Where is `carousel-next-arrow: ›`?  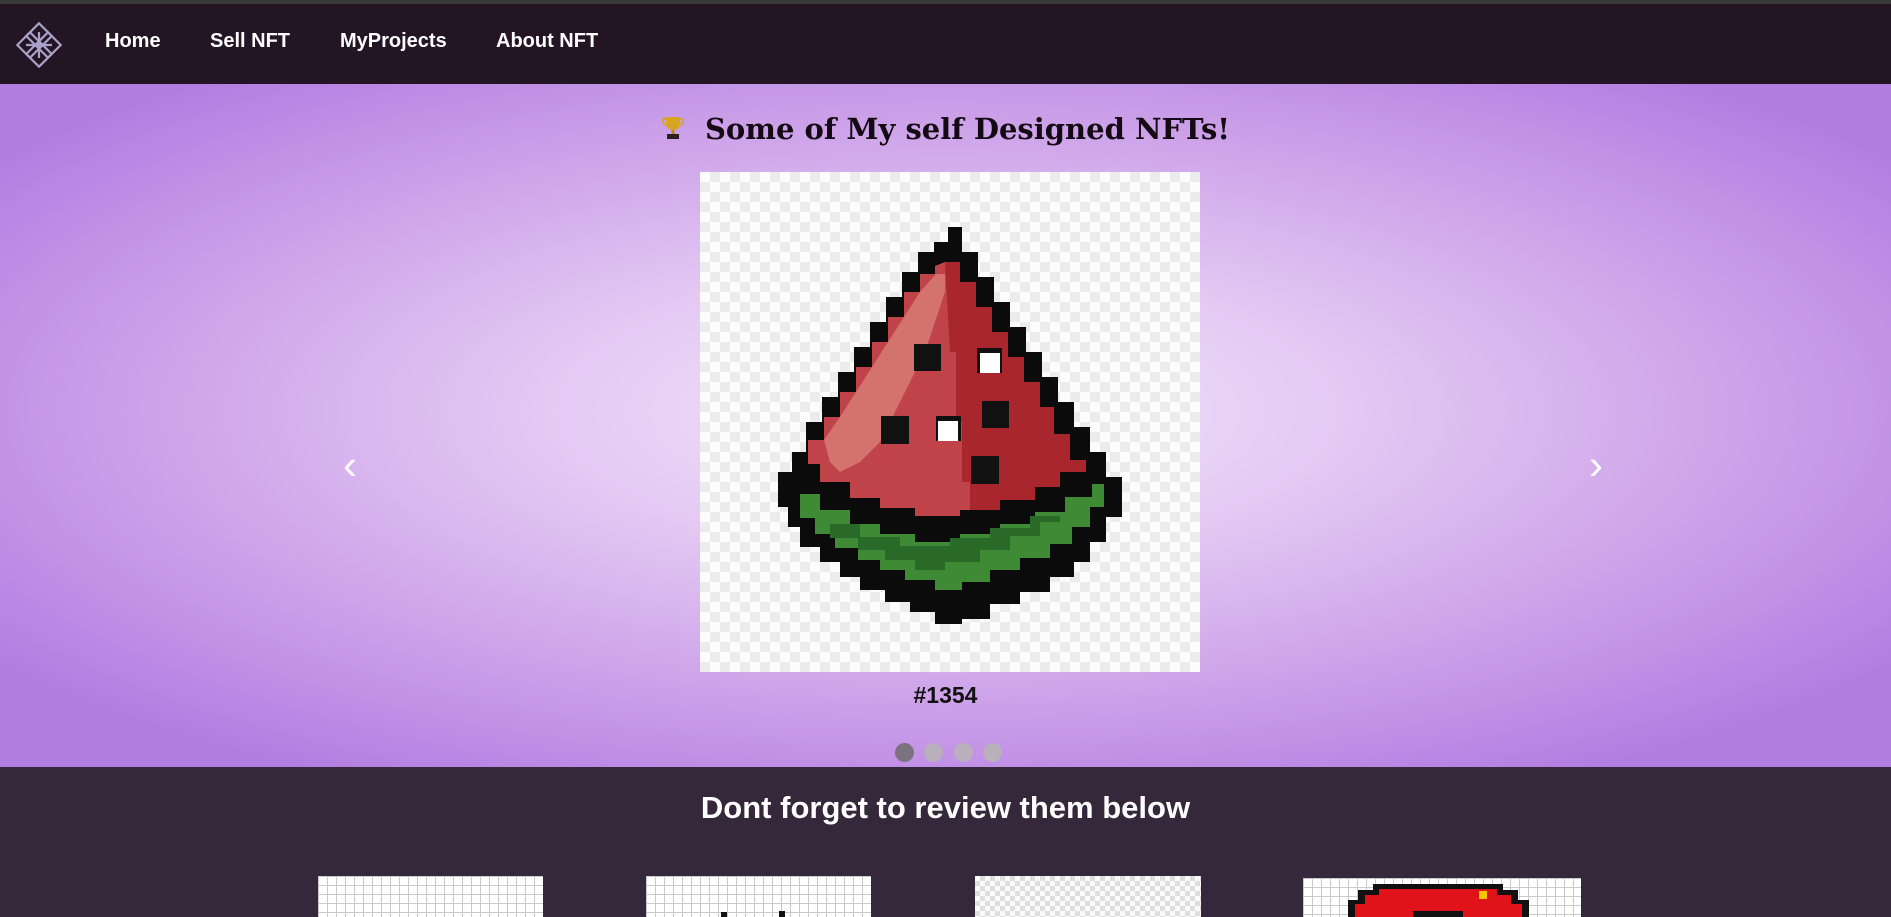
carousel-next-arrow: › is located at coordinates (1596, 465).